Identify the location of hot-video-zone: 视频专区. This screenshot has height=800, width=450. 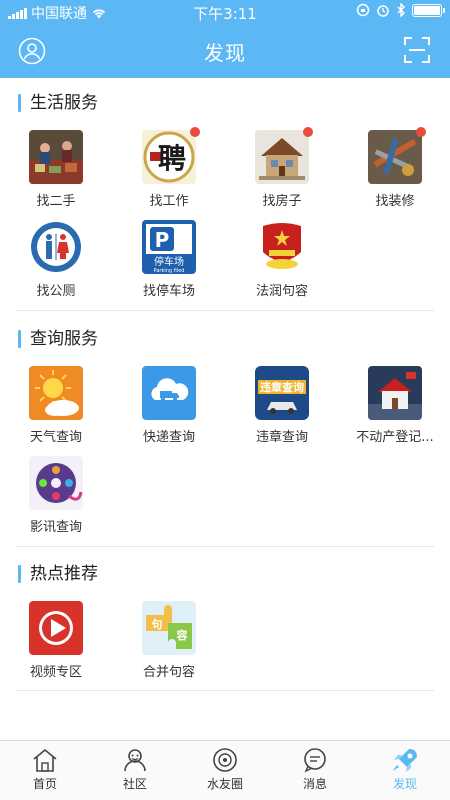
(56, 640).